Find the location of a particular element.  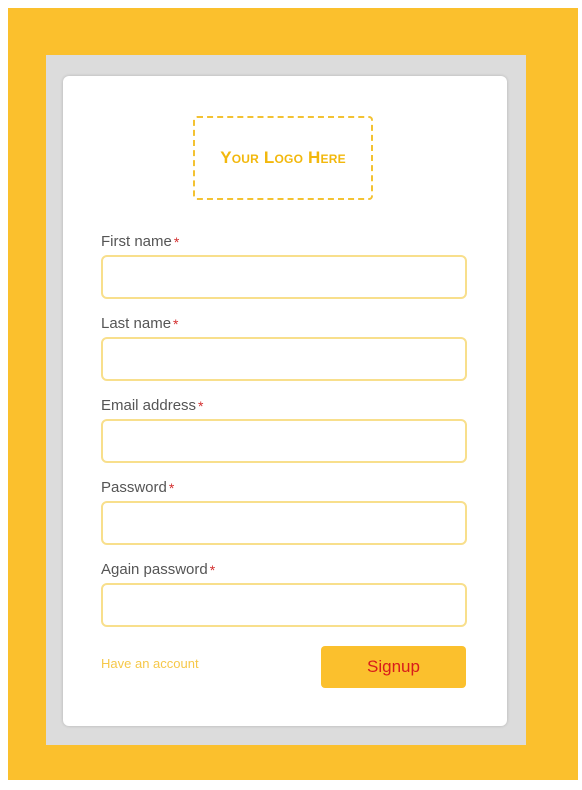

email-input is located at coordinates (284, 441).